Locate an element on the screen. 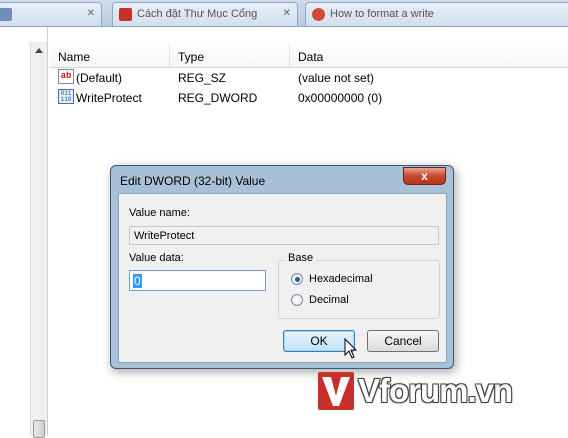 This screenshot has height=438, width=568. list-header: Name Type Data is located at coordinates (309, 56).